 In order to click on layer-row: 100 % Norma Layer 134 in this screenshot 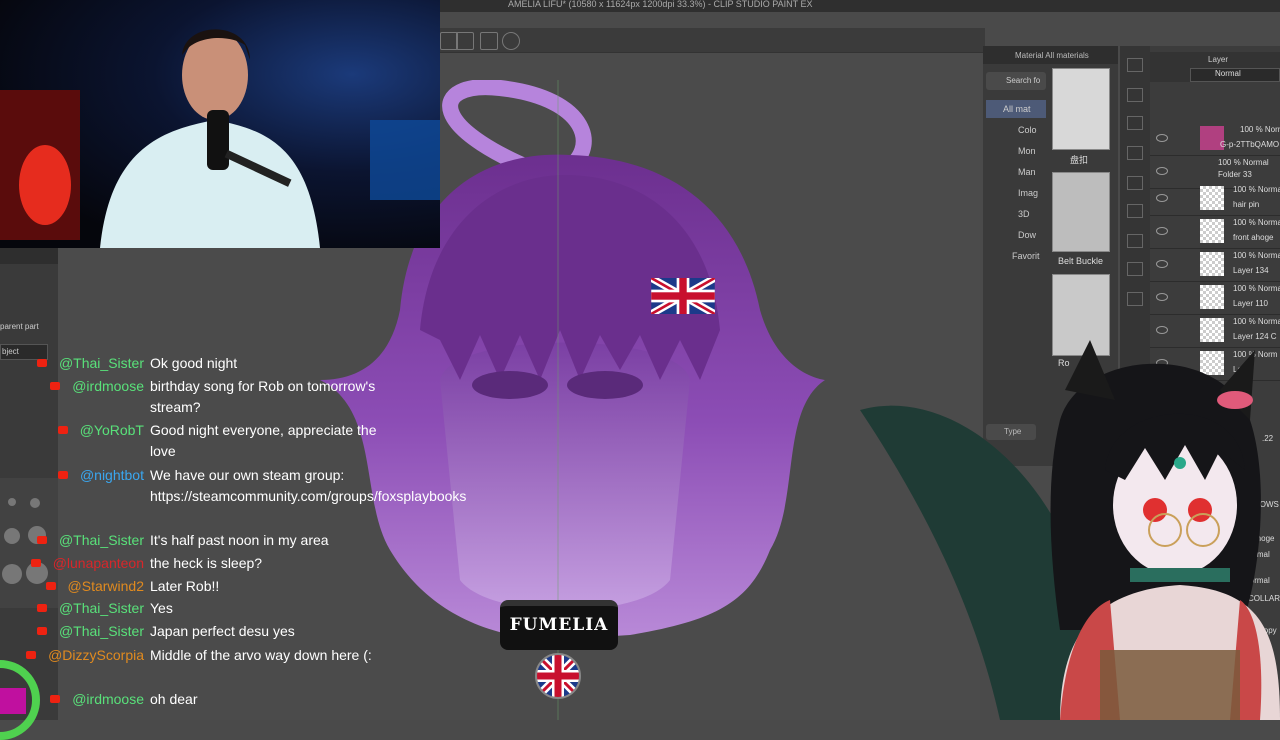, I will do `click(1215, 265)`.